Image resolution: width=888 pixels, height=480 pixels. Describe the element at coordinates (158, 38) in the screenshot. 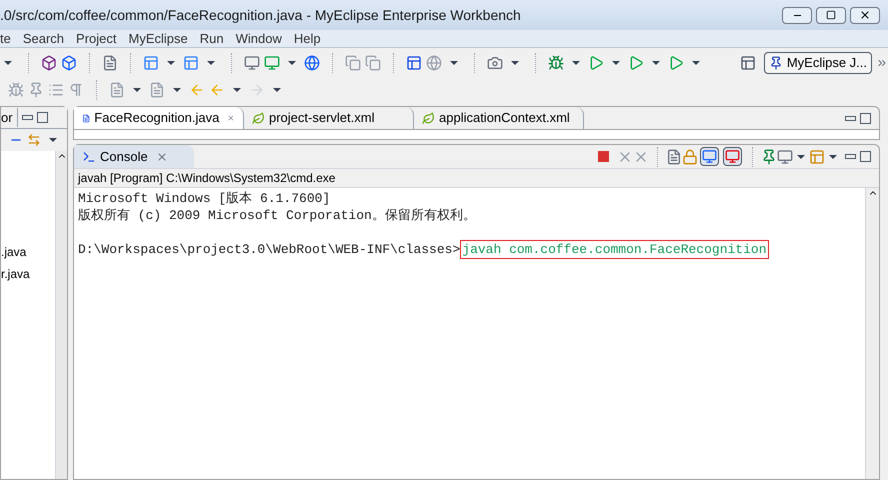

I see `menu-item: MyEclipse` at that location.